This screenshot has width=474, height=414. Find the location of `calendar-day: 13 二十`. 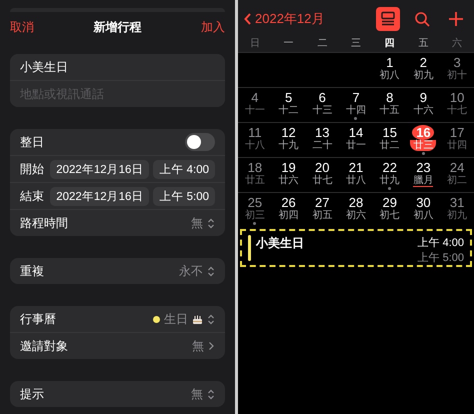

calendar-day: 13 二十 is located at coordinates (322, 139).